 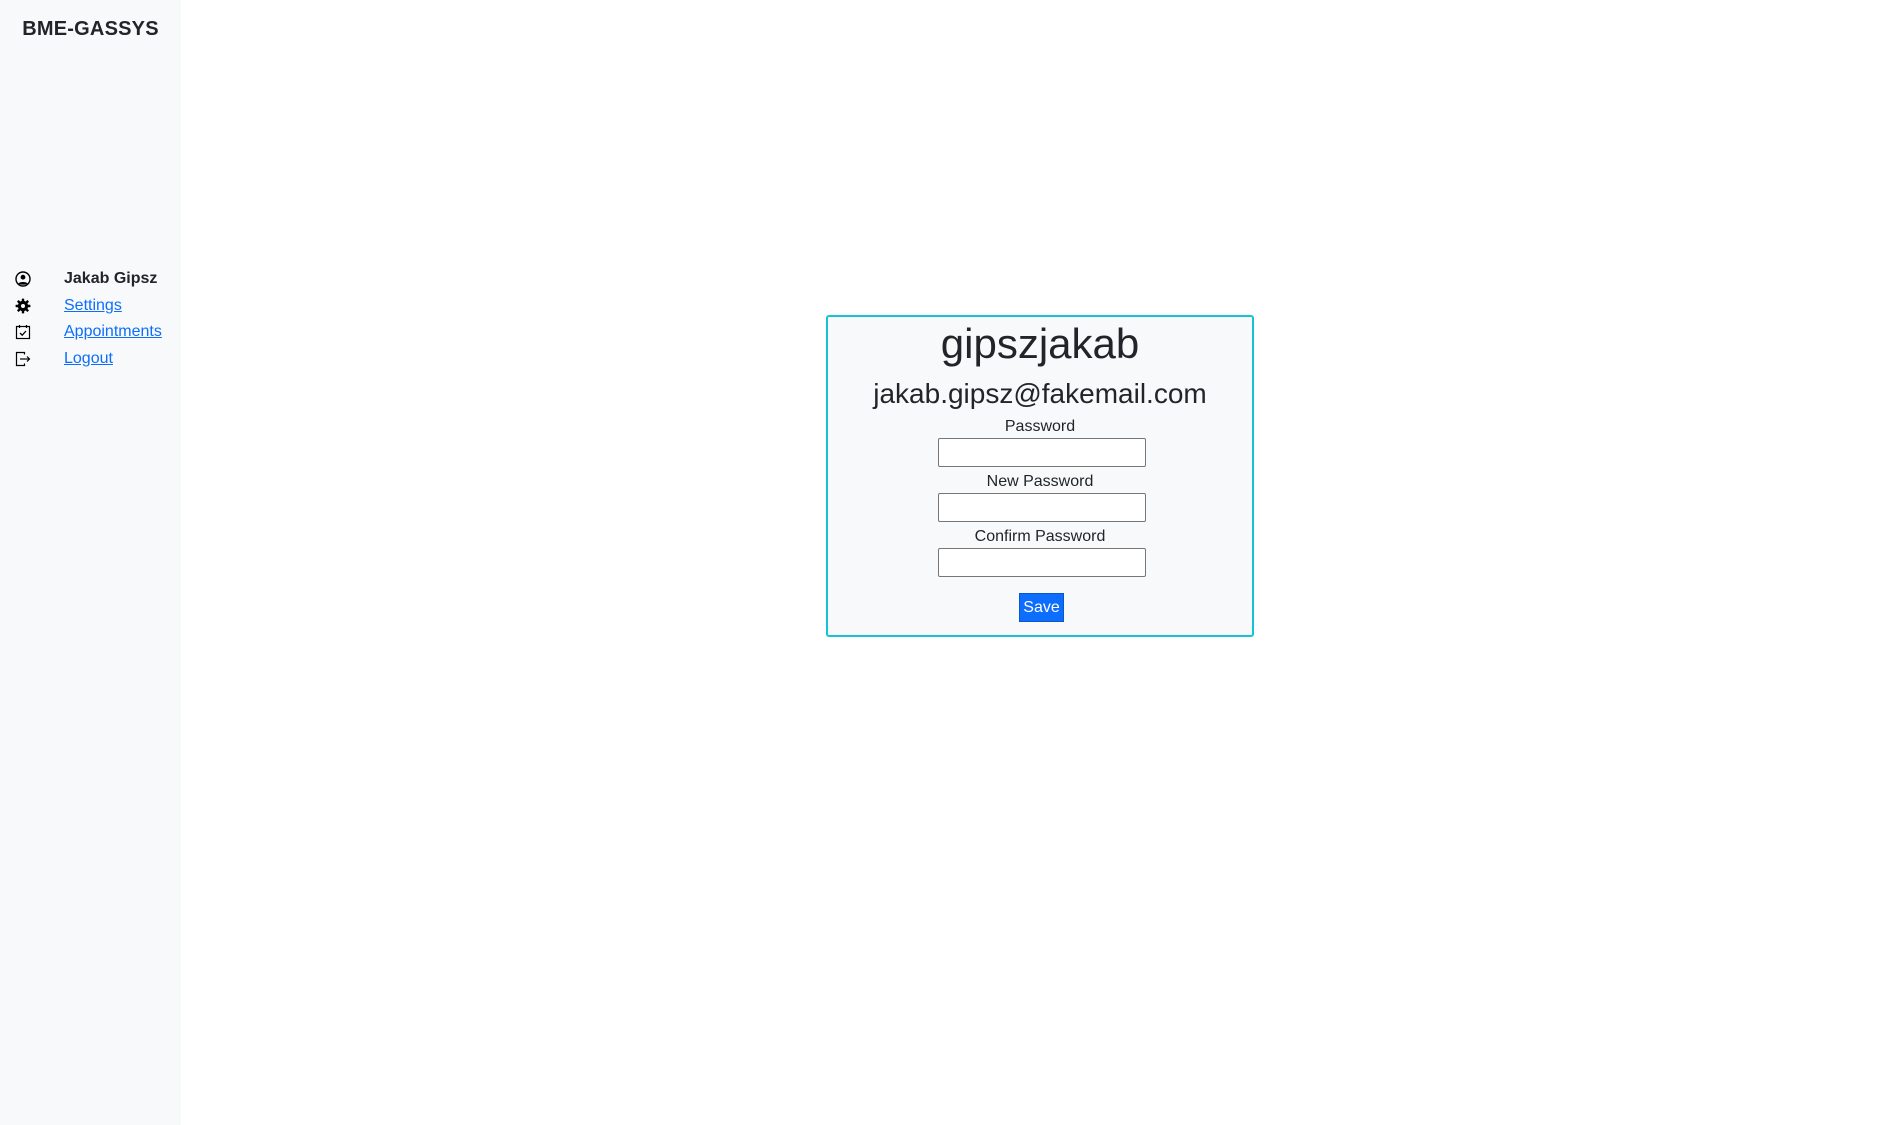 What do you see at coordinates (23, 332) in the screenshot?
I see `calendar-check-icon` at bounding box center [23, 332].